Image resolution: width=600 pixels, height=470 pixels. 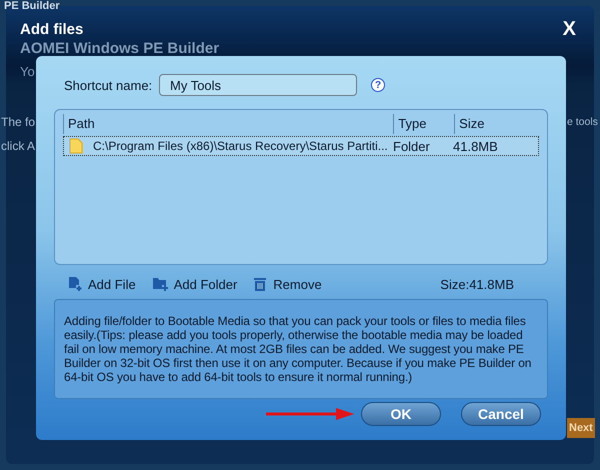 What do you see at coordinates (401, 414) in the screenshot?
I see `ok-button: OK` at bounding box center [401, 414].